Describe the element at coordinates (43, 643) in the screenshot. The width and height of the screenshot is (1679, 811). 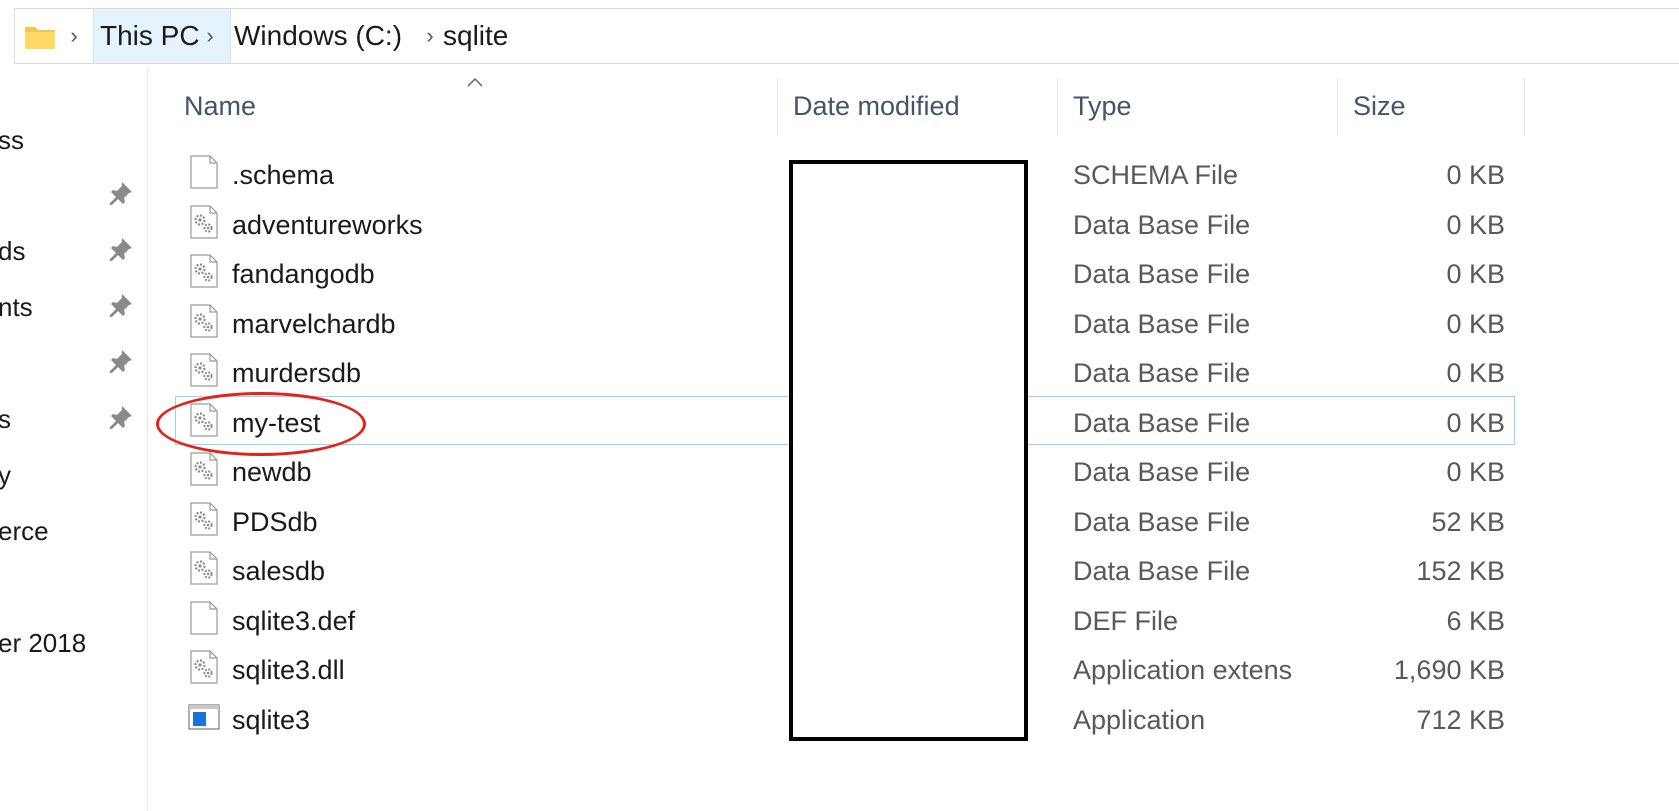
I see `nav-item: er 2018` at that location.